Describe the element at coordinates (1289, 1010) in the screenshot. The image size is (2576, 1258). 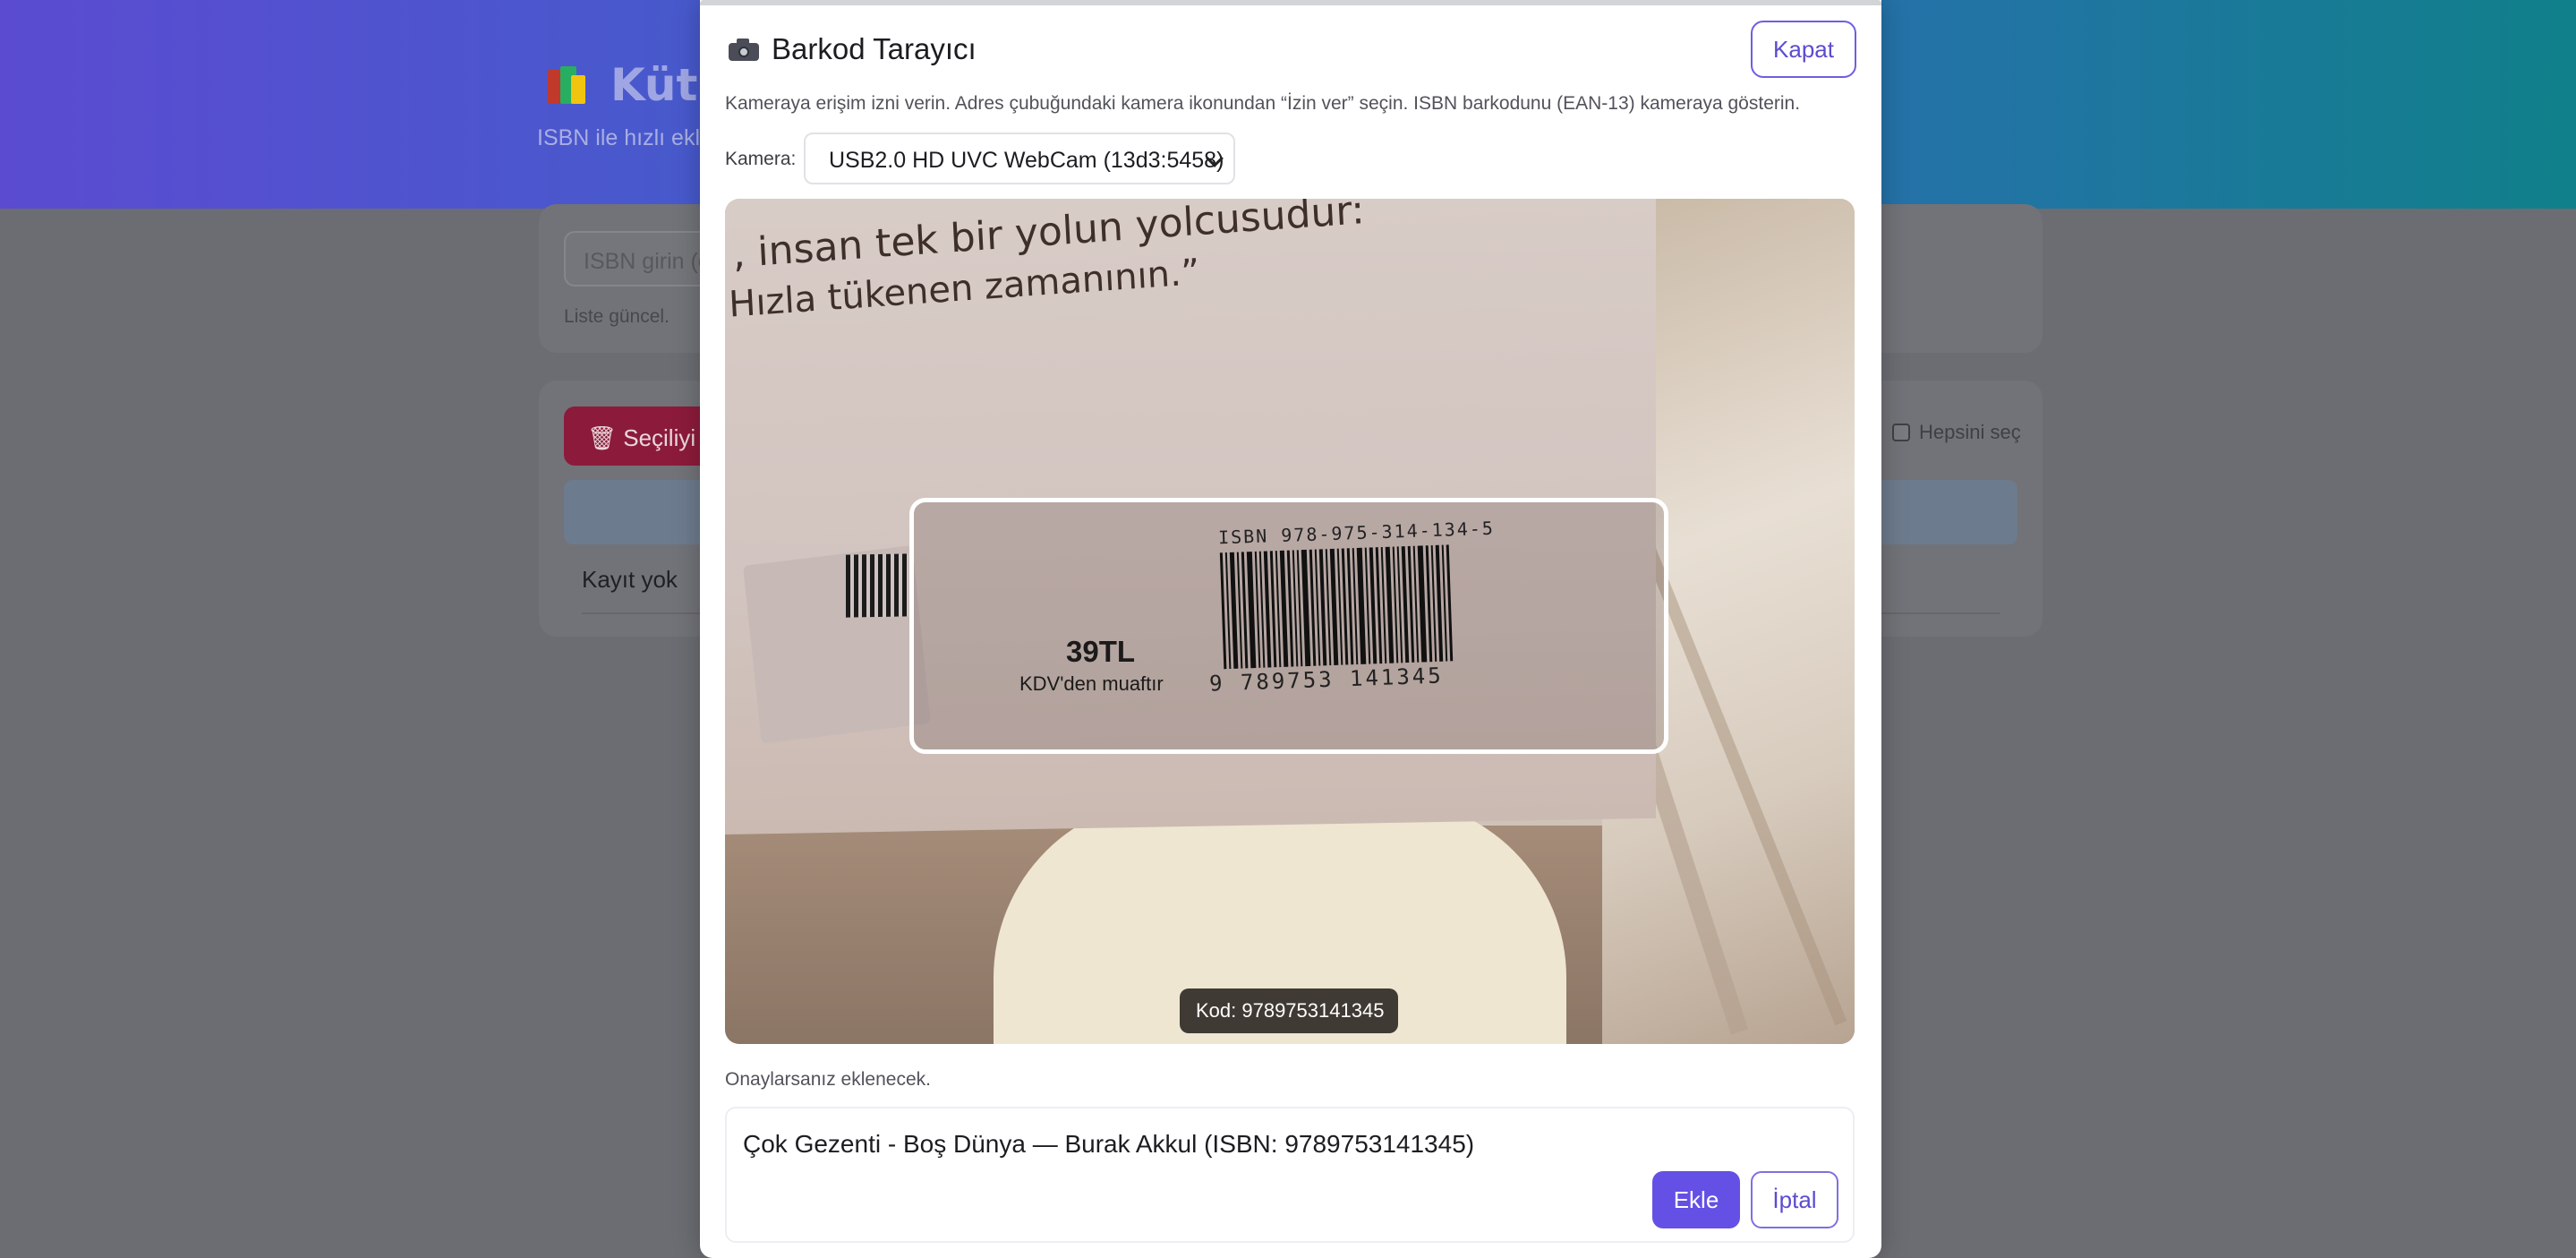
I see `detected-code-badge: Kod: 9789753141345` at that location.